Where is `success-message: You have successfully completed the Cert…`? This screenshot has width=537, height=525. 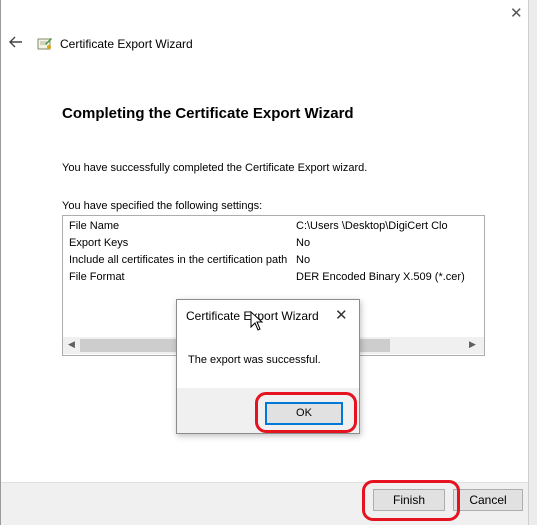 success-message: You have successfully completed the Cert… is located at coordinates (215, 168).